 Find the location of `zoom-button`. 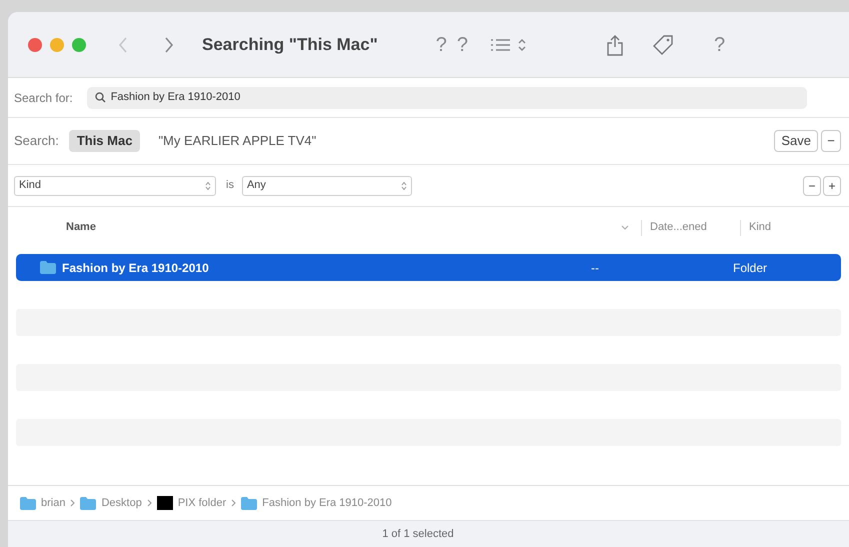

zoom-button is located at coordinates (79, 45).